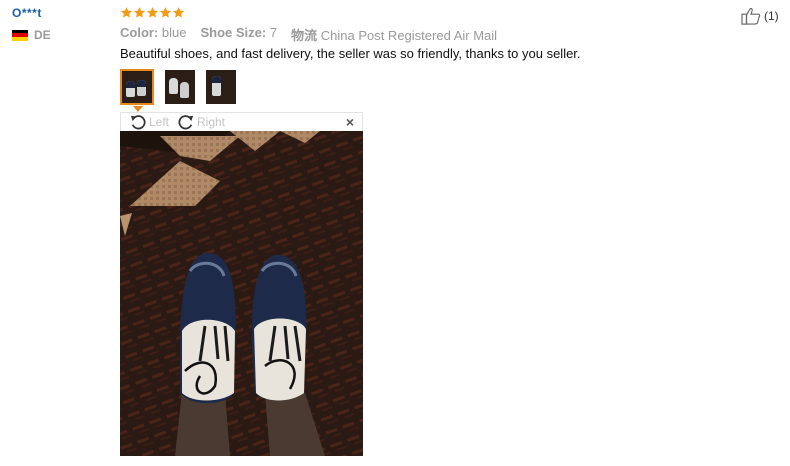  I want to click on size-value: 7, so click(273, 32).